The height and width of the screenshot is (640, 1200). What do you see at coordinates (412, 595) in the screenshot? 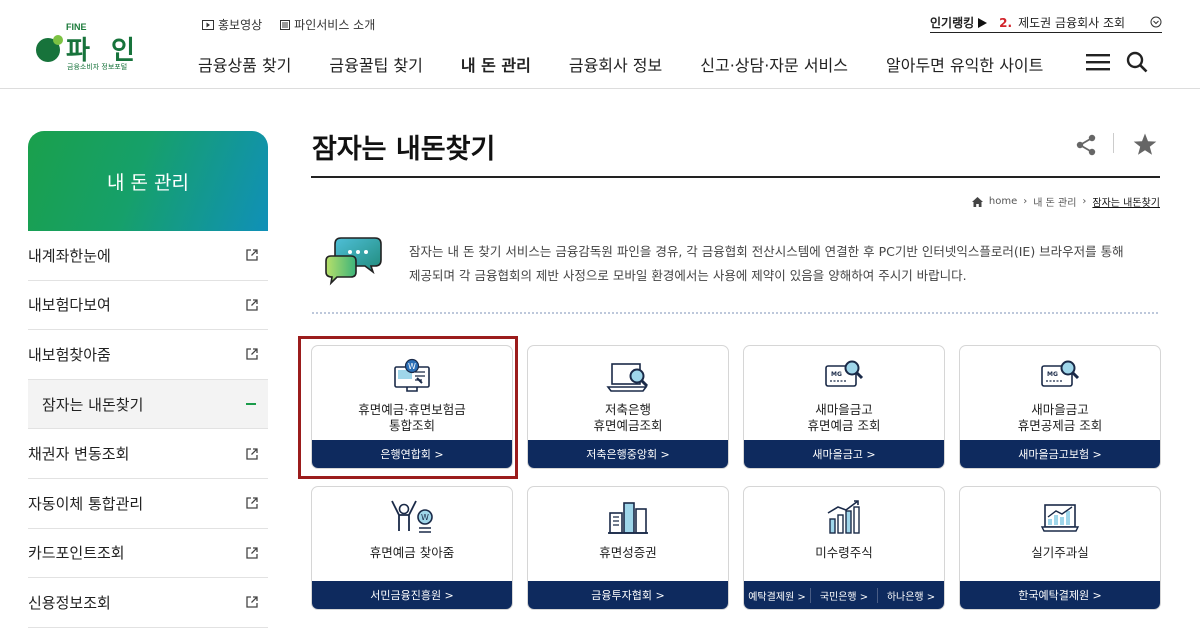
I see `card-link-kinfa: 서민금융진흥원 >` at bounding box center [412, 595].